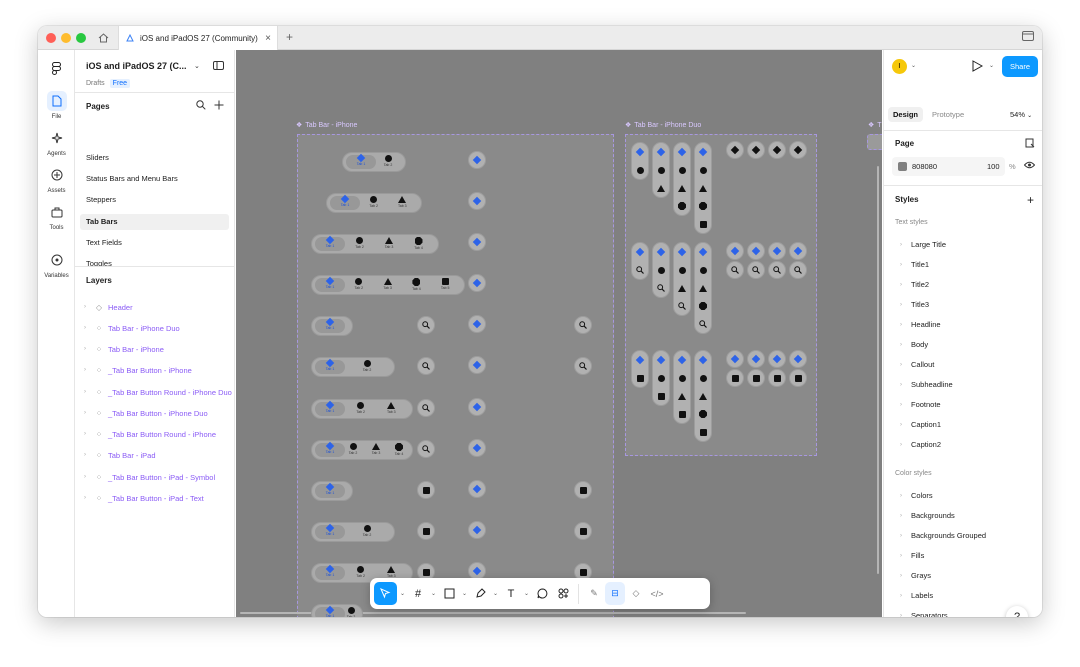 Image resolution: width=1080 pixels, height=667 pixels. I want to click on dev-mode-button: </>, so click(657, 593).